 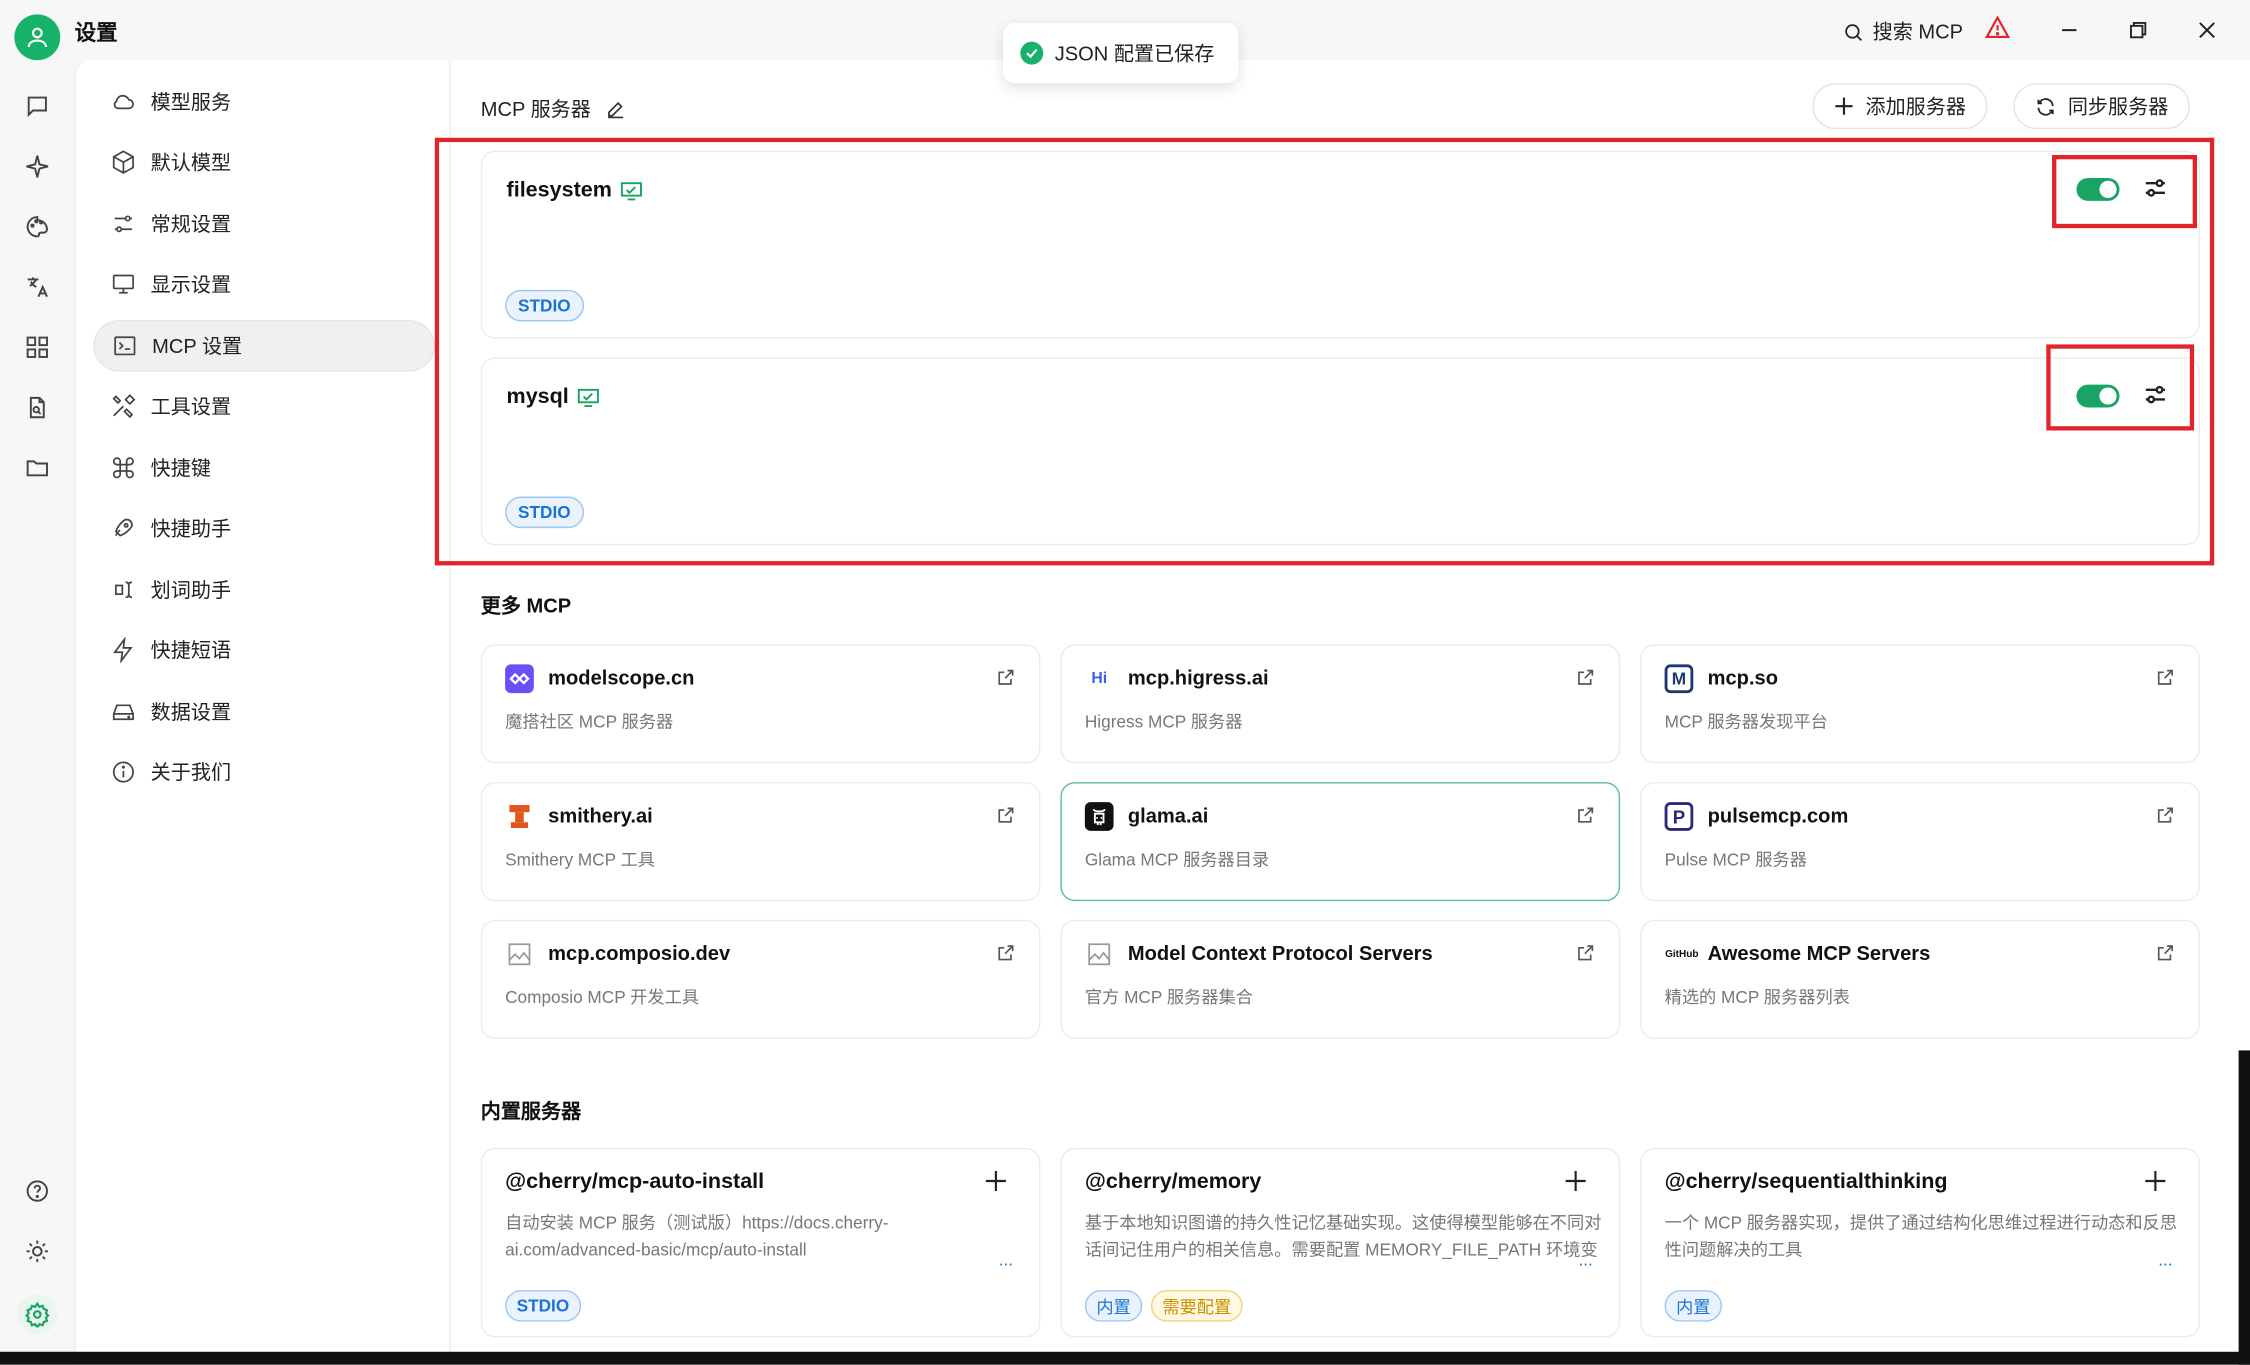 I want to click on translate-icon, so click(x=37, y=287).